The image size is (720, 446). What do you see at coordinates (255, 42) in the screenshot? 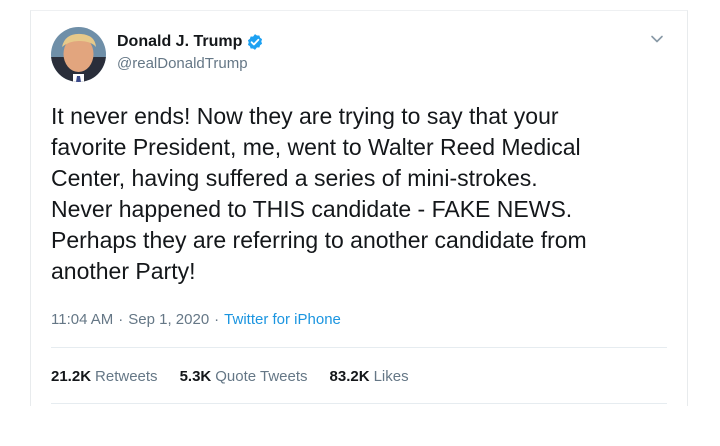
I see `verified-badge-icon` at bounding box center [255, 42].